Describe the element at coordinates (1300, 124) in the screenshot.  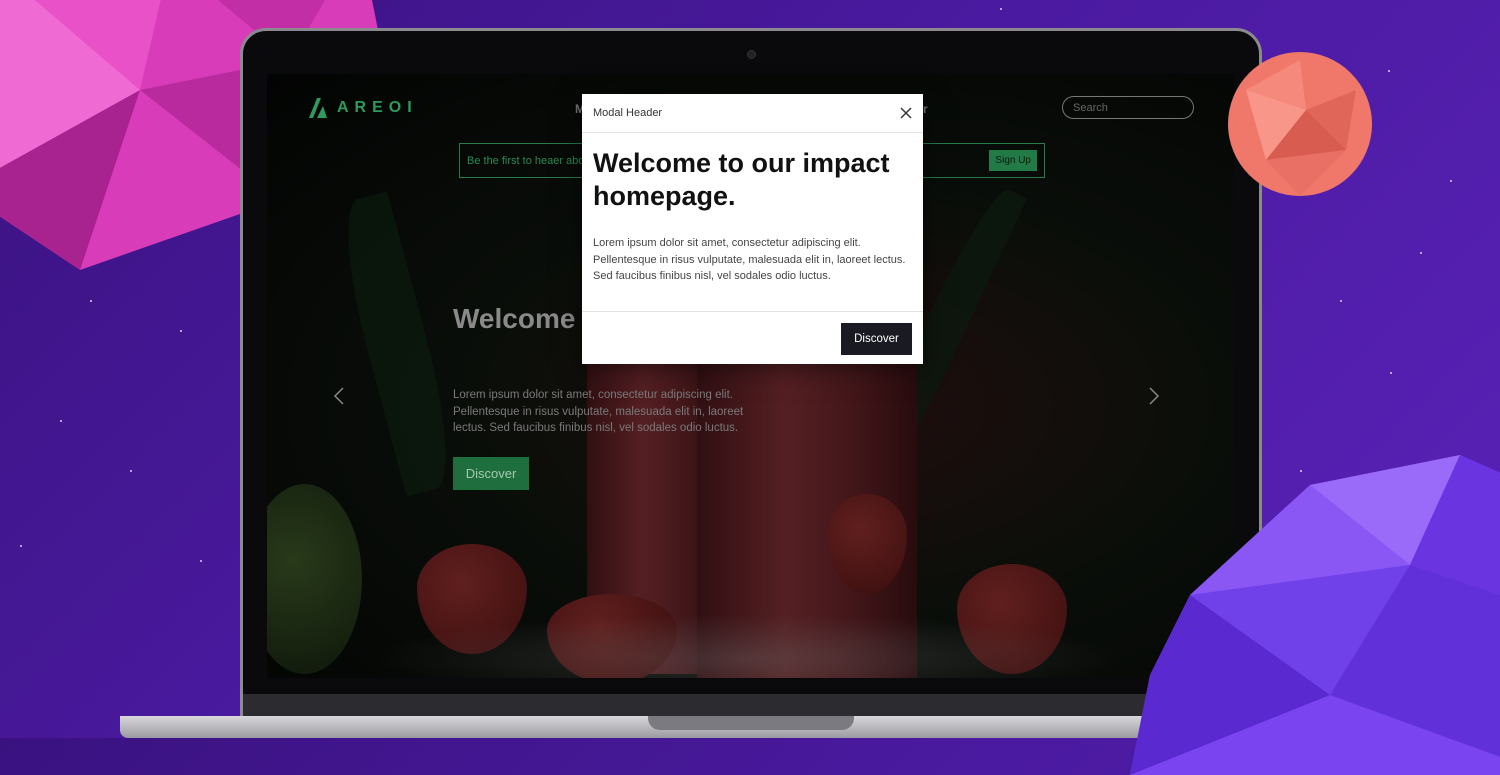
I see `coral-planet-decoration` at that location.